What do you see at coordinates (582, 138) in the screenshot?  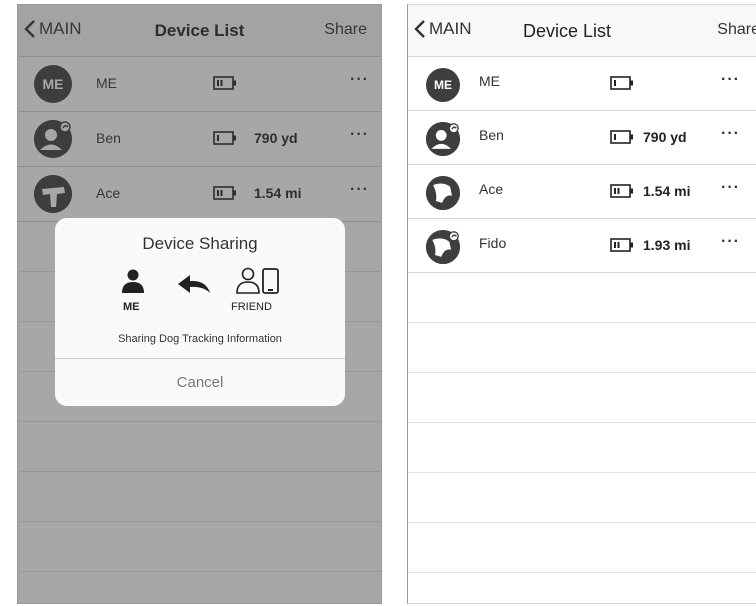 I see `device-row-ben: Ben 790 yd ···` at bounding box center [582, 138].